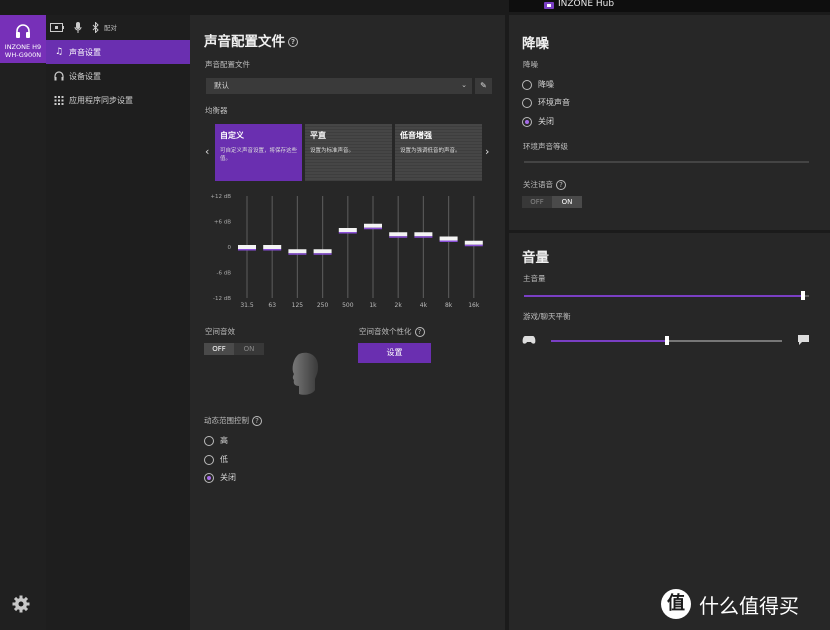 The image size is (830, 630). I want to click on head-illustration, so click(305, 373).